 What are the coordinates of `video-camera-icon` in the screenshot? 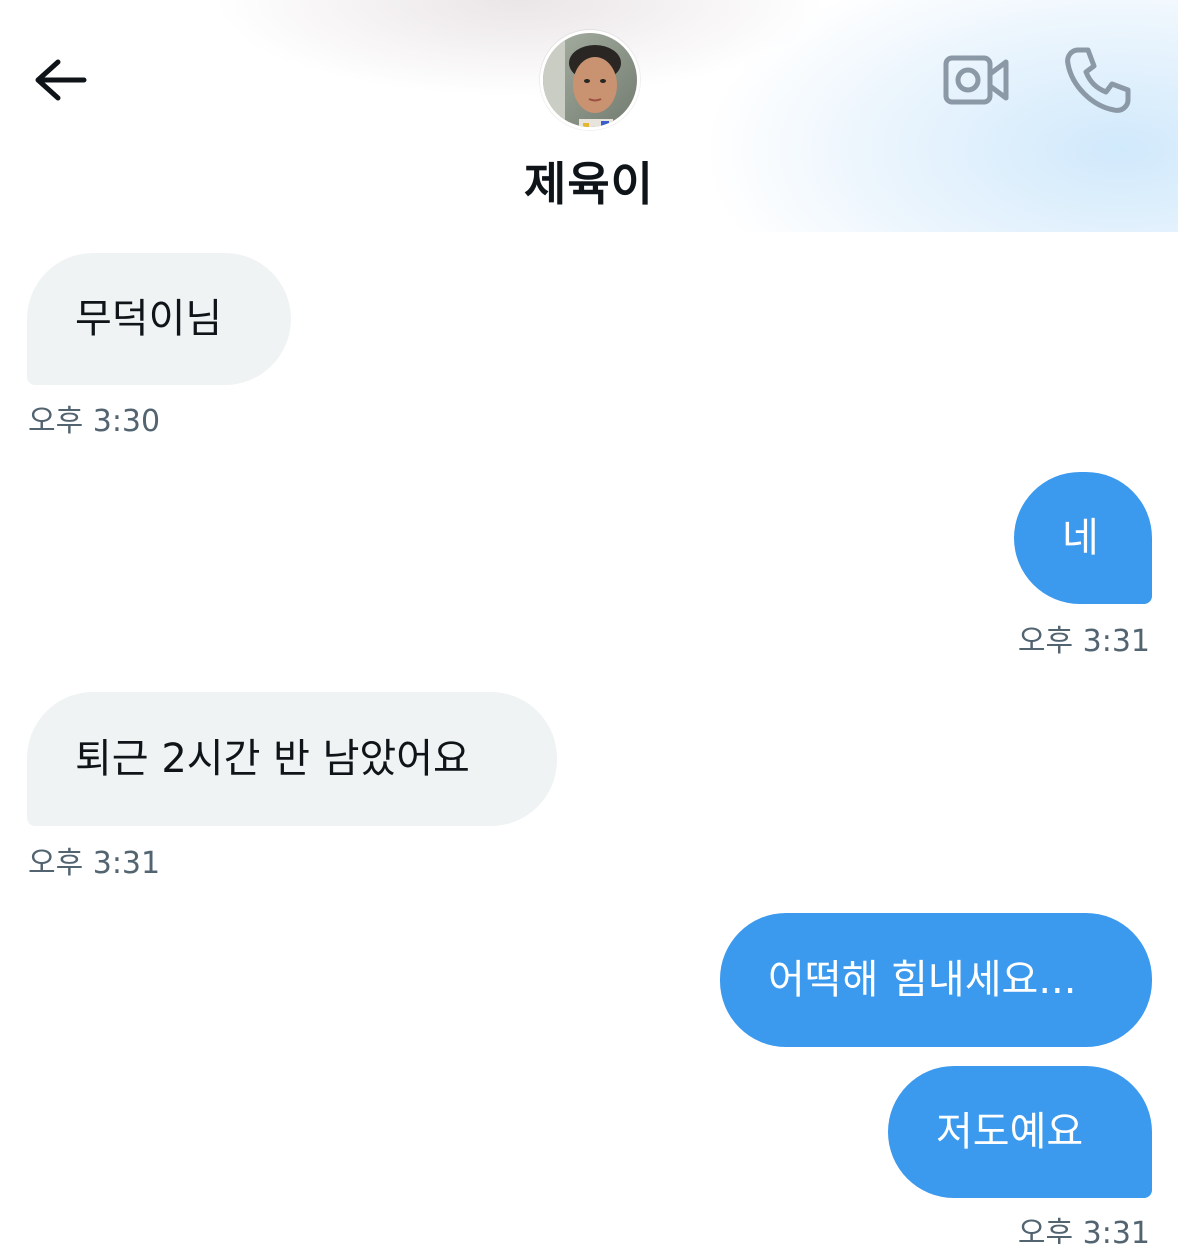 It's located at (976, 80).